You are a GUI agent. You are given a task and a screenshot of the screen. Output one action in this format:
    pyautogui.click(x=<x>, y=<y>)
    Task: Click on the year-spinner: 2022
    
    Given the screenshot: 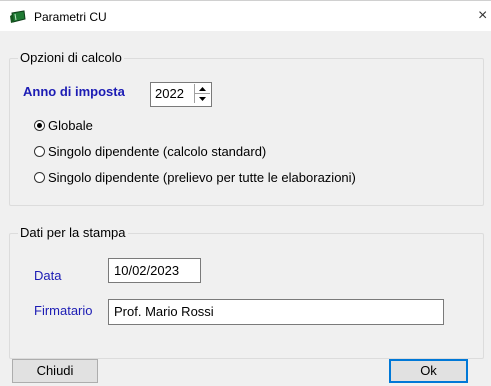 What is the action you would take?
    pyautogui.click(x=181, y=94)
    